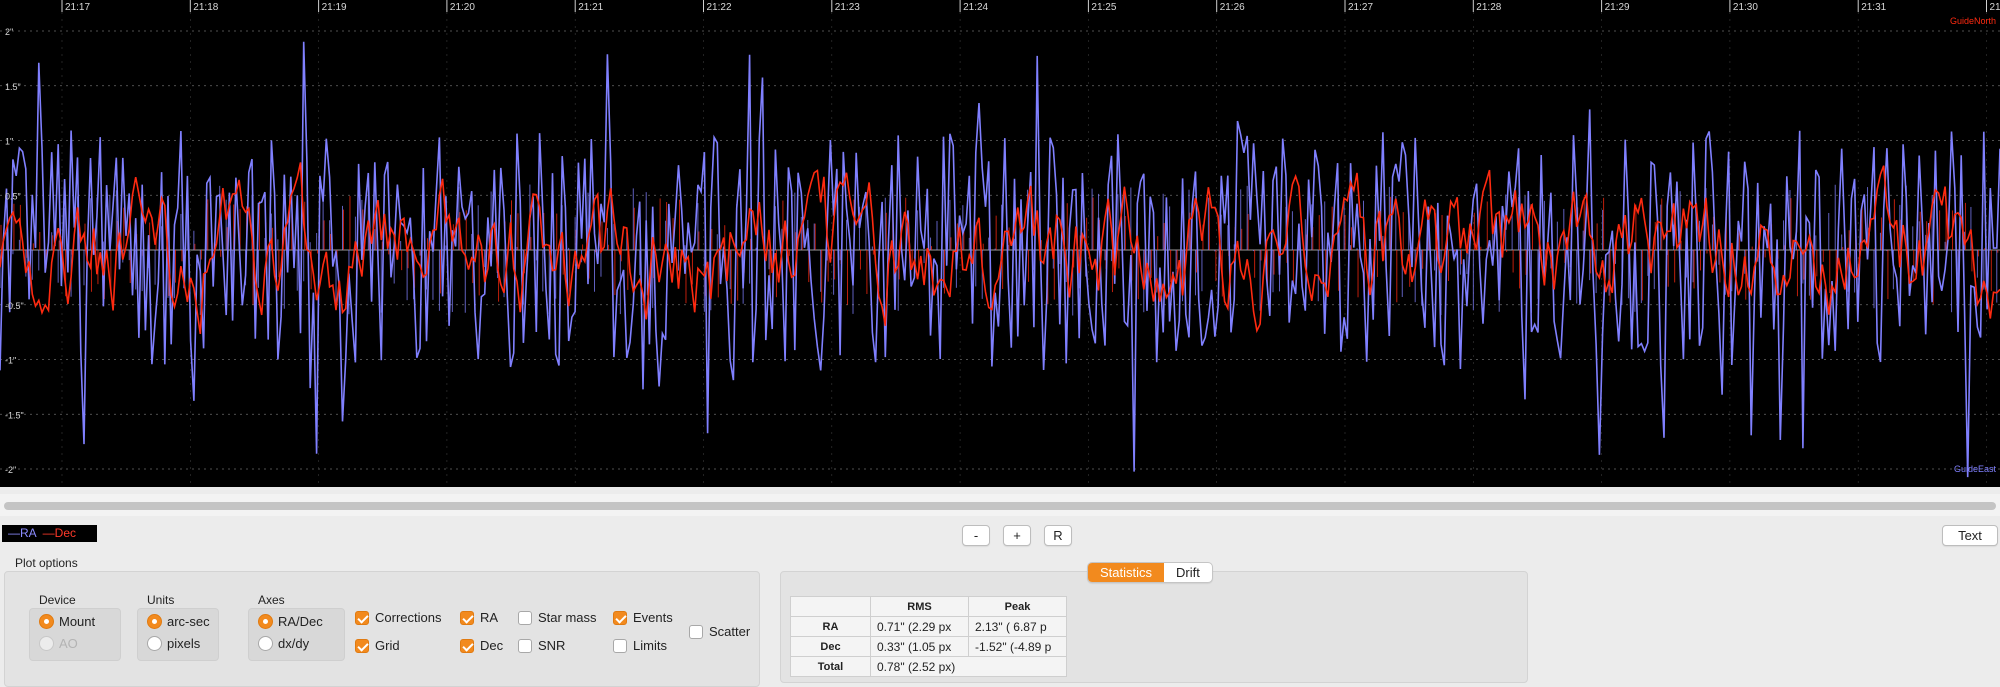  What do you see at coordinates (1126, 572) in the screenshot?
I see `tab-statistics: Statistics` at bounding box center [1126, 572].